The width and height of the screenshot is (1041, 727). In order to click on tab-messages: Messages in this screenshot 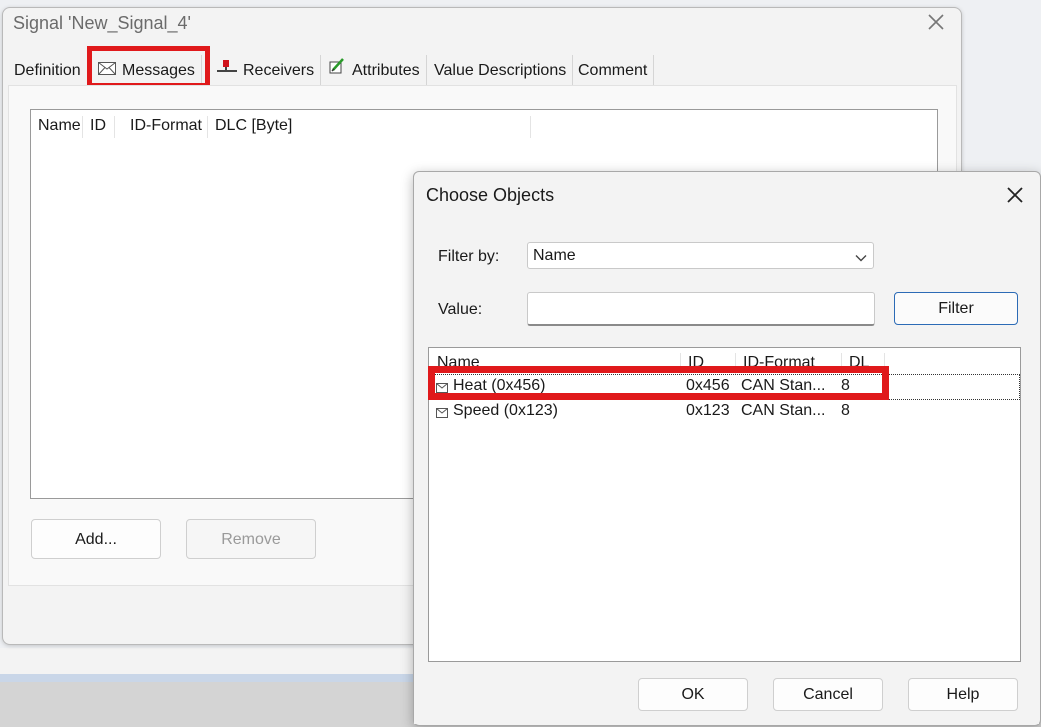, I will do `click(147, 70)`.